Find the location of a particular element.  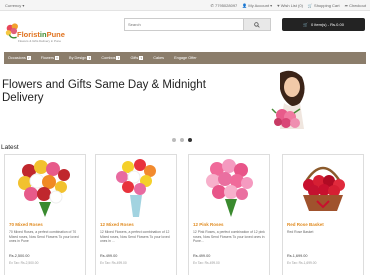

cart-summary: 0 item(s) - Rs.0.00 is located at coordinates (327, 24).